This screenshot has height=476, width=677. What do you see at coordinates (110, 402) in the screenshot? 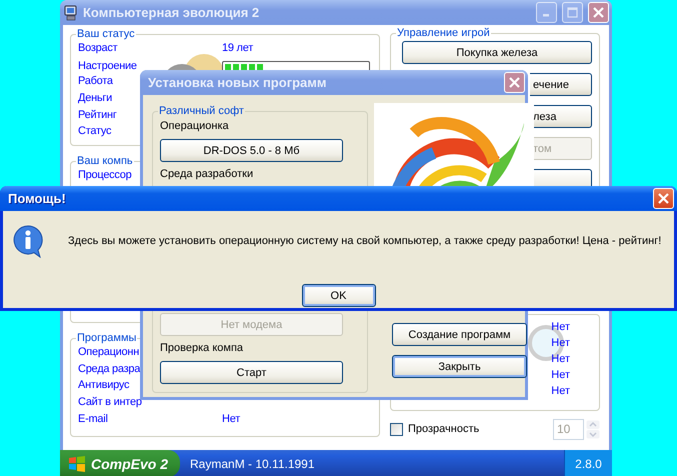
I see `field-label: Сайт в интер` at bounding box center [110, 402].